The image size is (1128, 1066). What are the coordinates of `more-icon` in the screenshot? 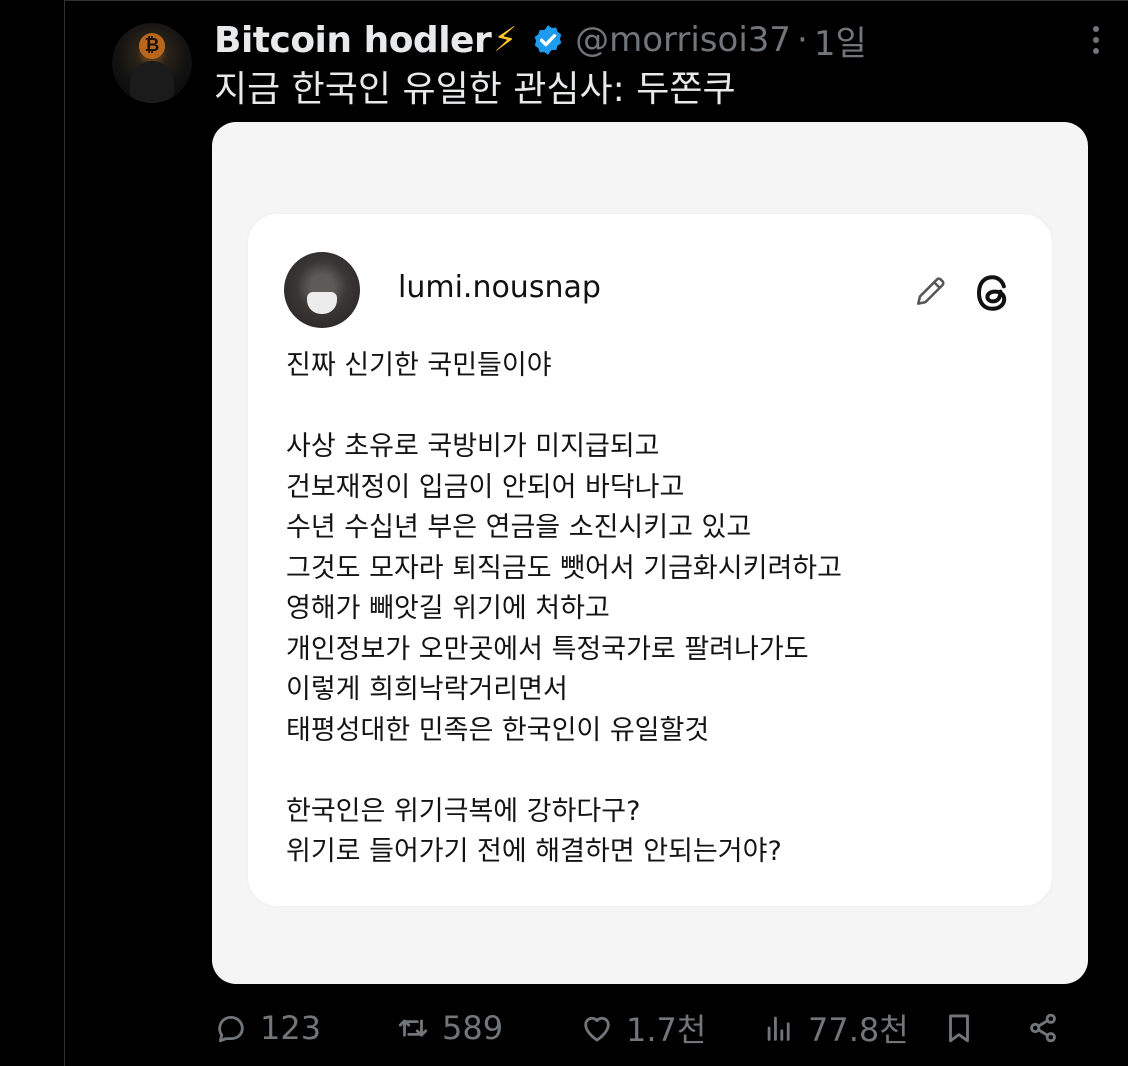 It's located at (1096, 40).